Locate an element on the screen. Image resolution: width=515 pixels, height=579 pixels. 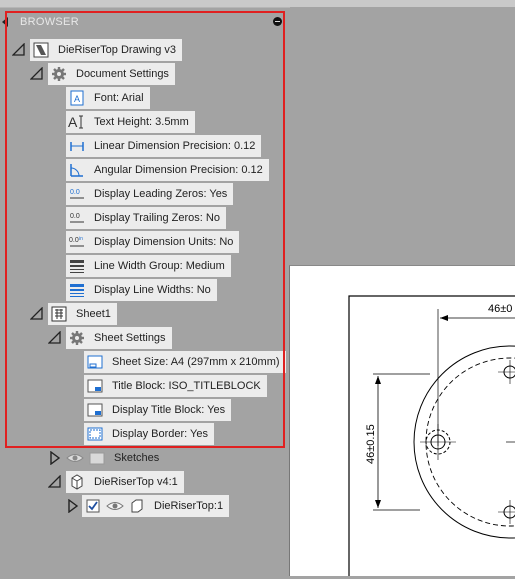
setting-label: Sheet Size: A4 (297mm x 210mm) is located at coordinates (196, 362).